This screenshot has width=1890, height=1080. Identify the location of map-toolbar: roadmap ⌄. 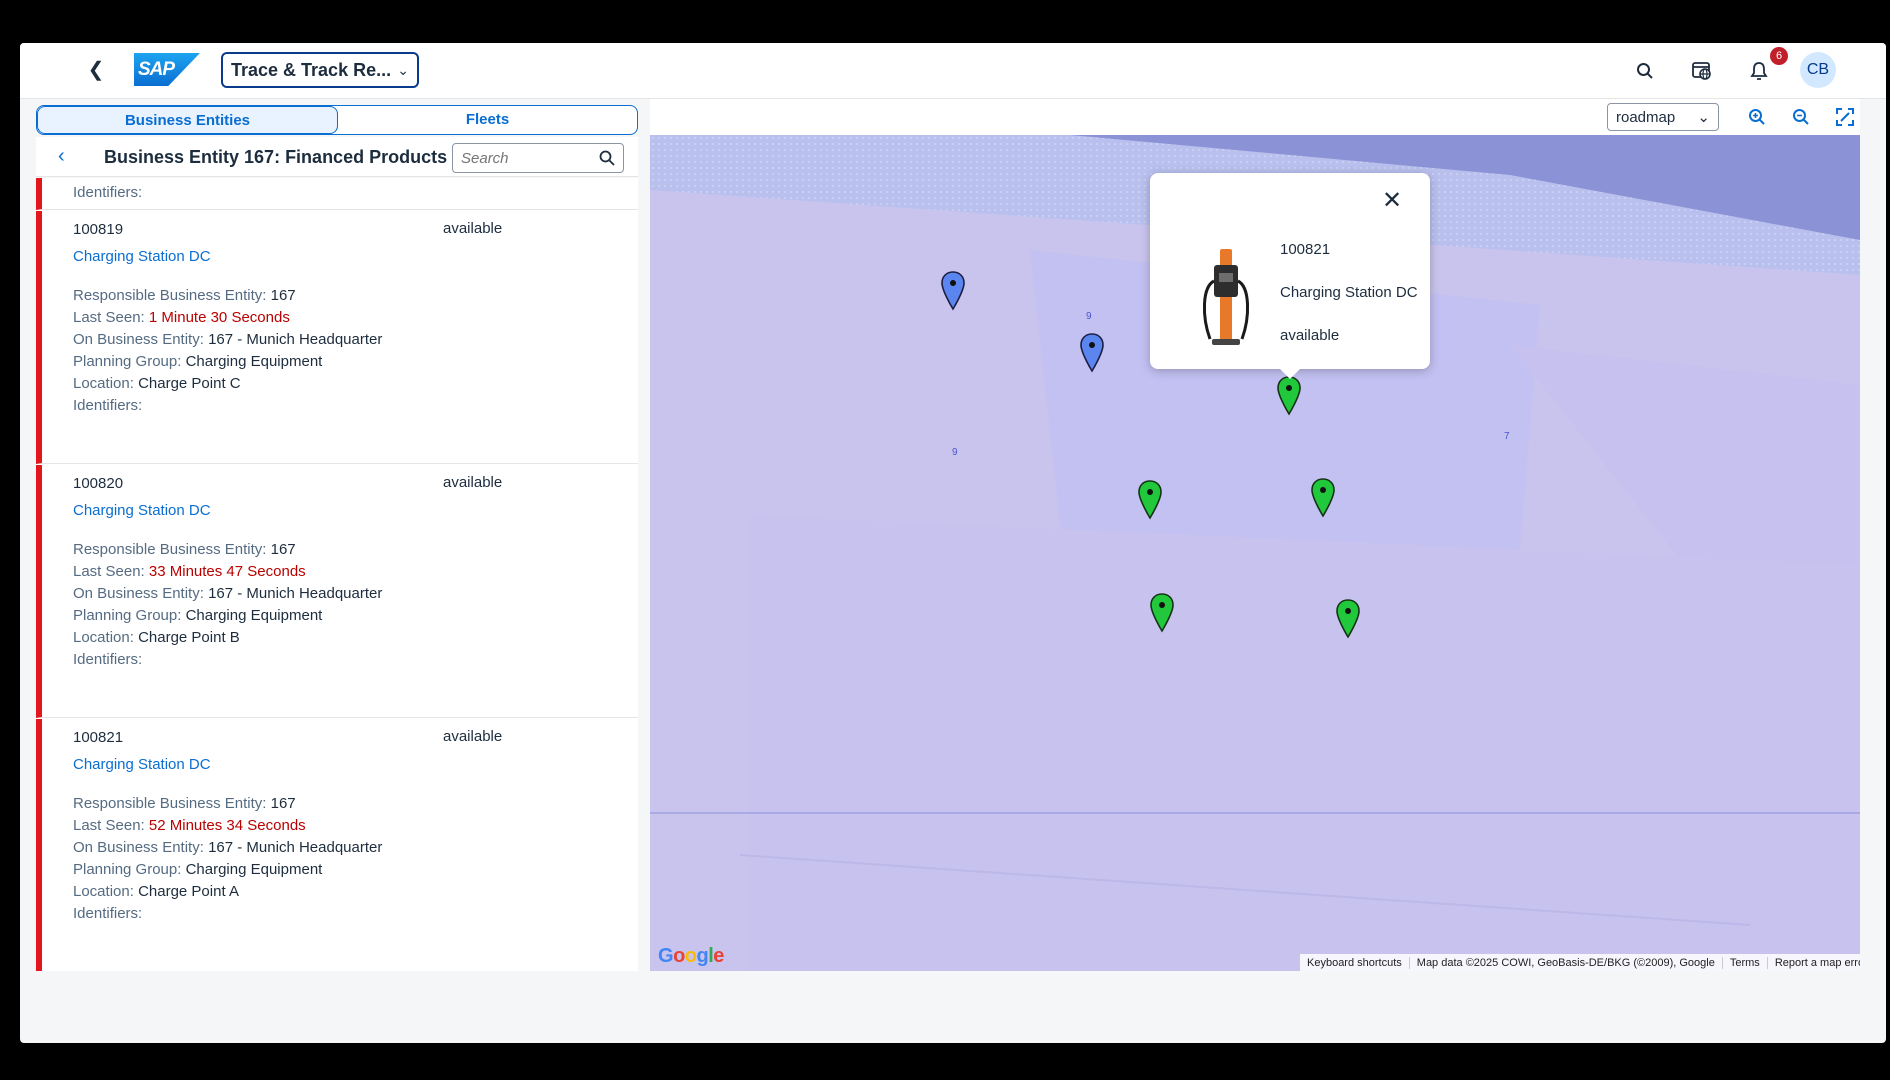
(1255, 117).